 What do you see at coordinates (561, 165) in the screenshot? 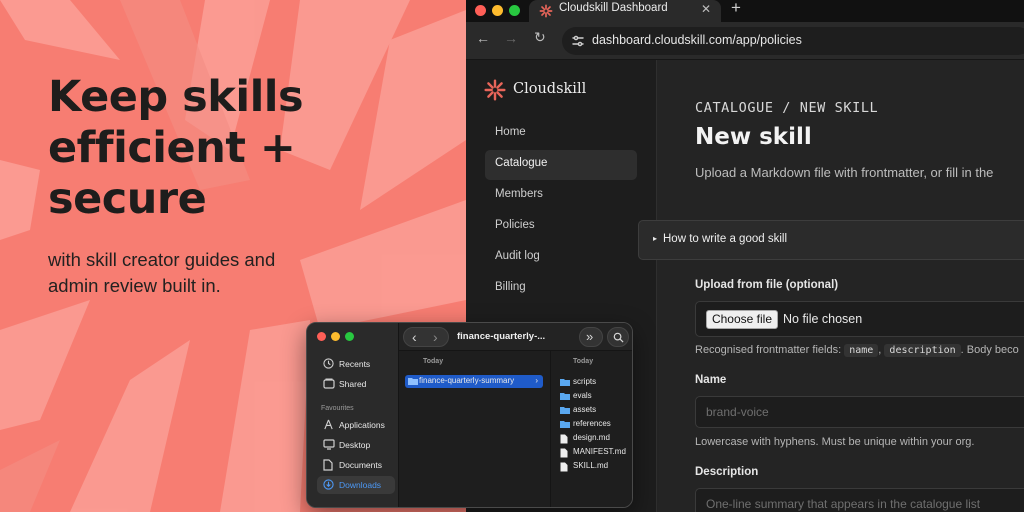
I see `sidebar-item-catalogue: Catalogue` at bounding box center [561, 165].